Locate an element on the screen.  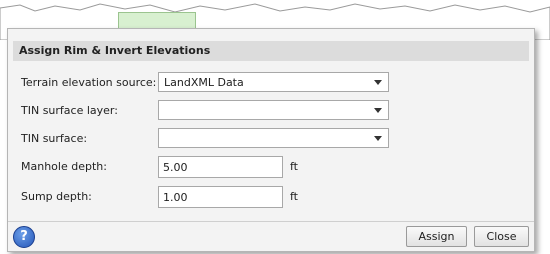
tin-surface-label: TIN surface: is located at coordinates (54, 138).